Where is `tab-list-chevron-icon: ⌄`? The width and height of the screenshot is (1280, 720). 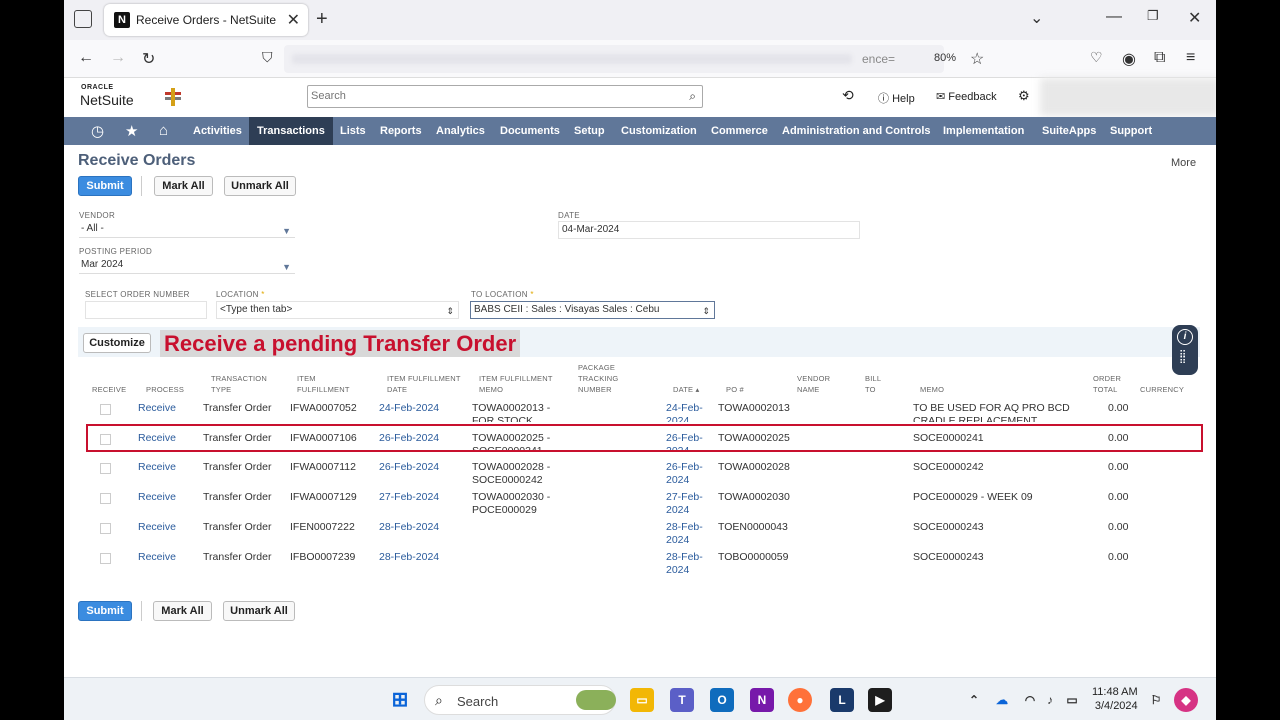
tab-list-chevron-icon: ⌄ is located at coordinates (1036, 18).